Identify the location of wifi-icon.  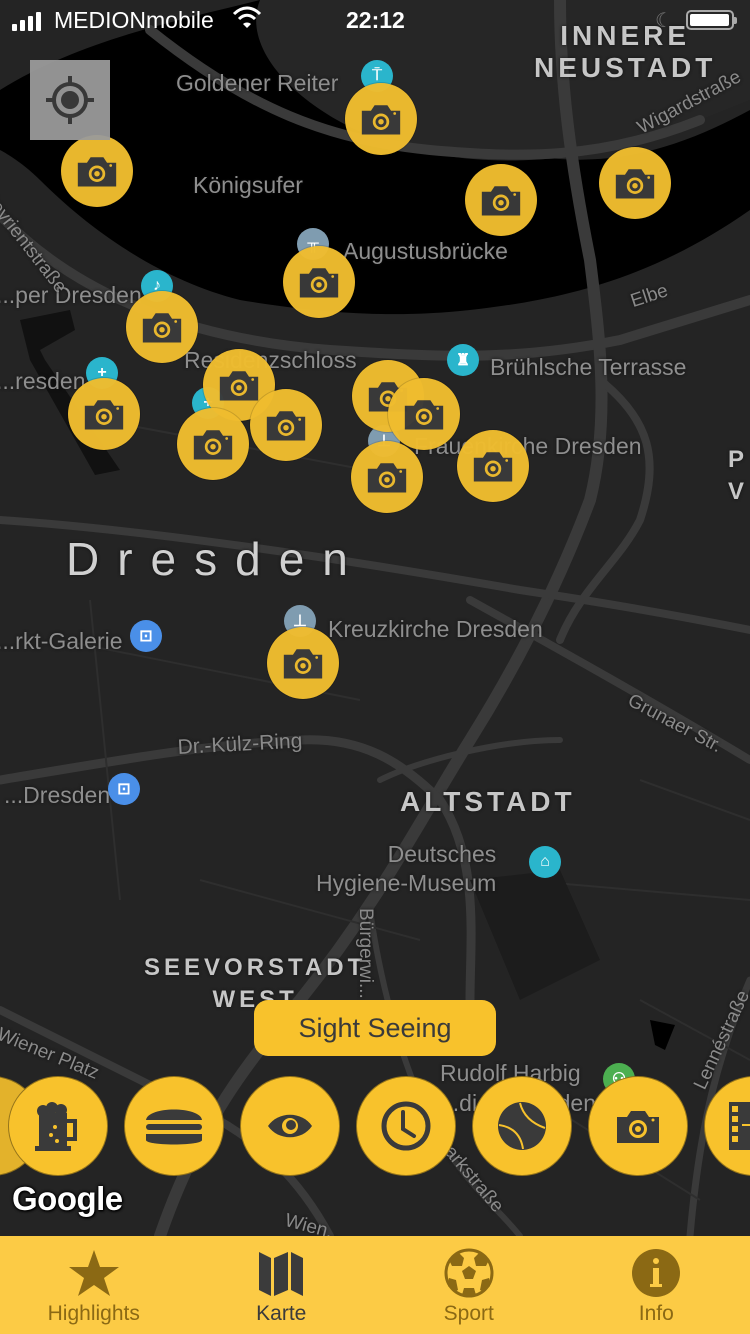
(247, 17).